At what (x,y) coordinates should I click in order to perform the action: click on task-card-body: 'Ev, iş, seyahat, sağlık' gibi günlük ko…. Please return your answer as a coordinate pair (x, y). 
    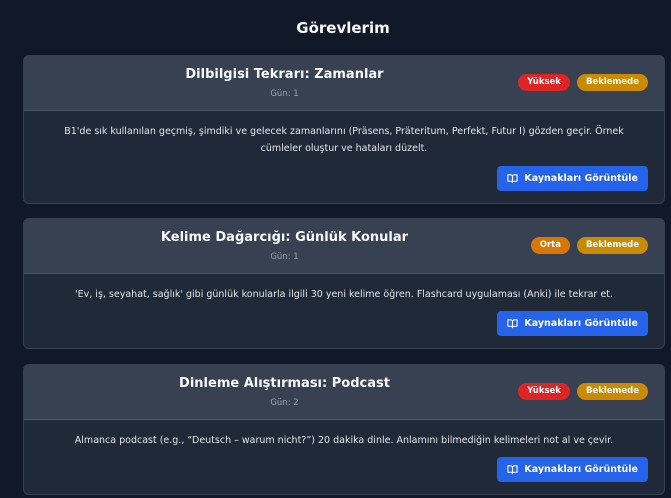
    Looking at the image, I should click on (344, 311).